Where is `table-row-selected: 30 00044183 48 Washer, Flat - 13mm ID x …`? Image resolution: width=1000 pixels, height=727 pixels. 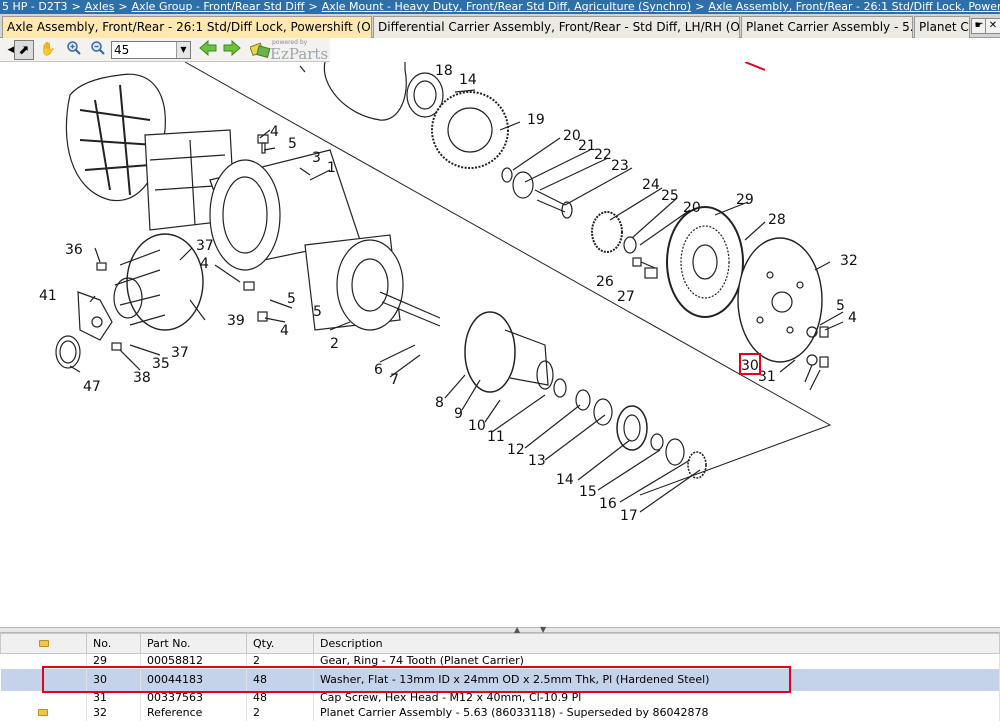 table-row-selected: 30 00044183 48 Washer, Flat - 13mm ID x … is located at coordinates (500, 679).